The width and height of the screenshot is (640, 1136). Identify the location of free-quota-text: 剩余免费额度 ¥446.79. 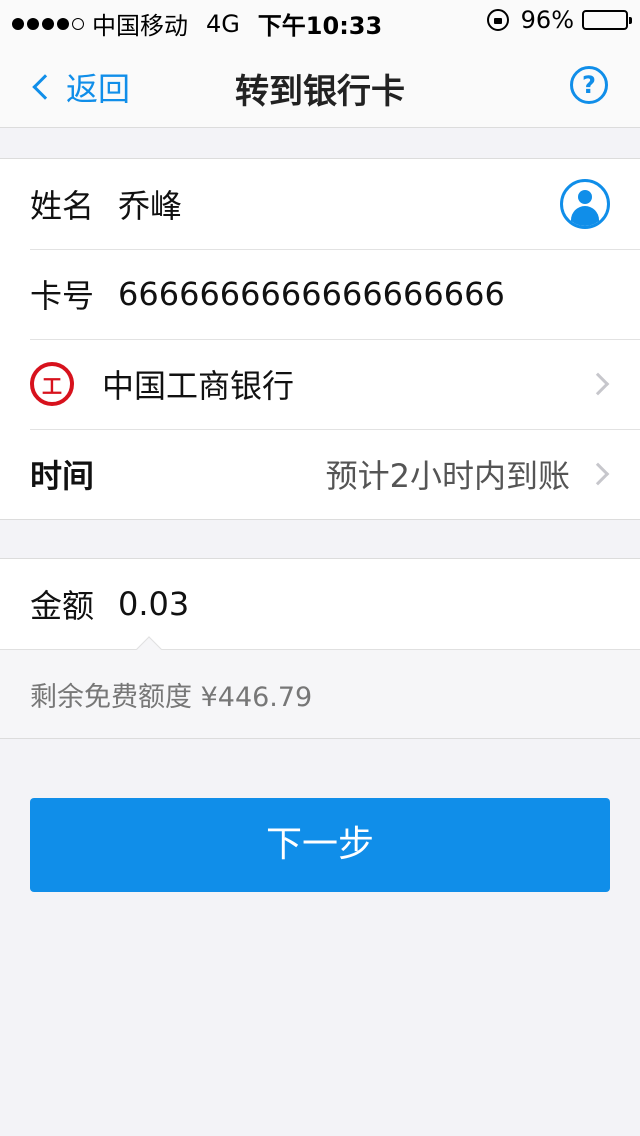
(171, 697).